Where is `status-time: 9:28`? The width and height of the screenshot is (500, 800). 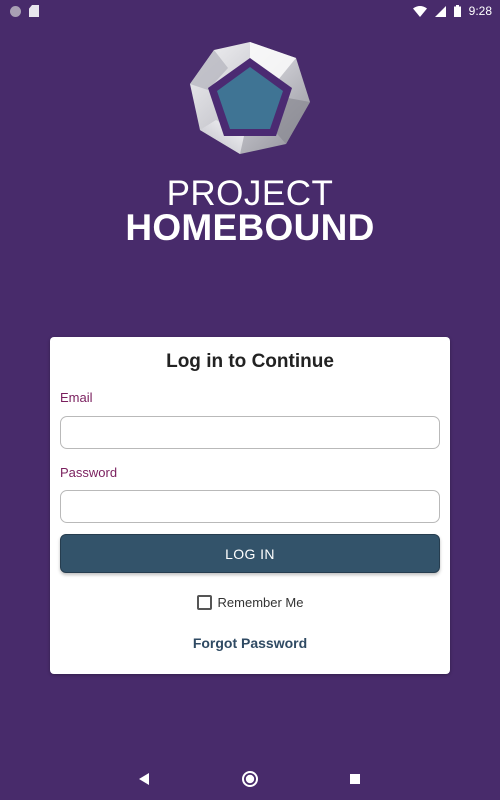
status-time: 9:28 is located at coordinates (480, 11).